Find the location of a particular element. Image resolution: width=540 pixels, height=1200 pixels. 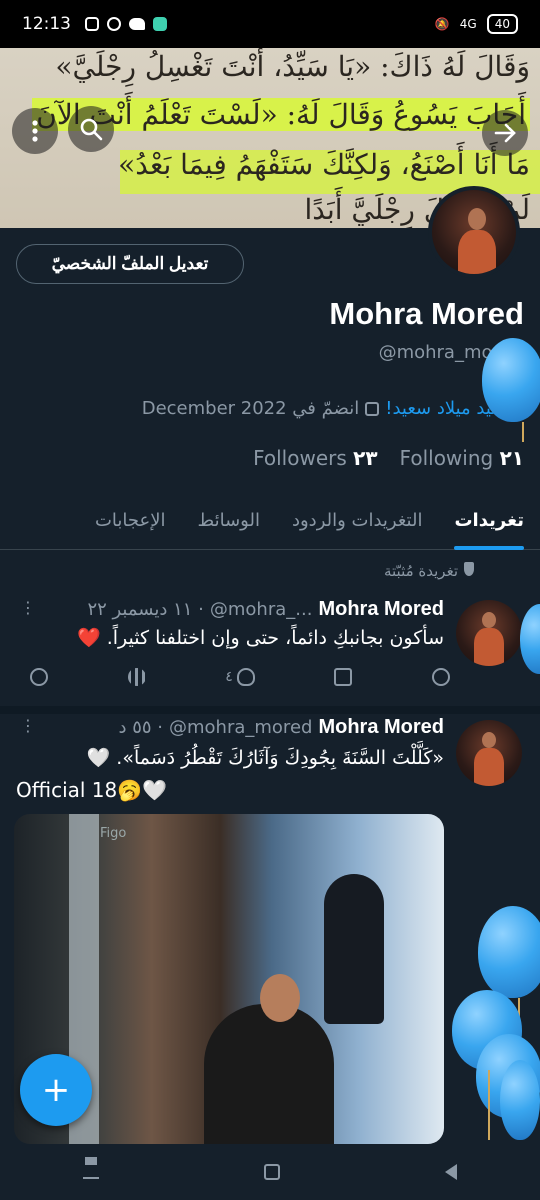

followers-link: Followers ٢٣ is located at coordinates (315, 458).